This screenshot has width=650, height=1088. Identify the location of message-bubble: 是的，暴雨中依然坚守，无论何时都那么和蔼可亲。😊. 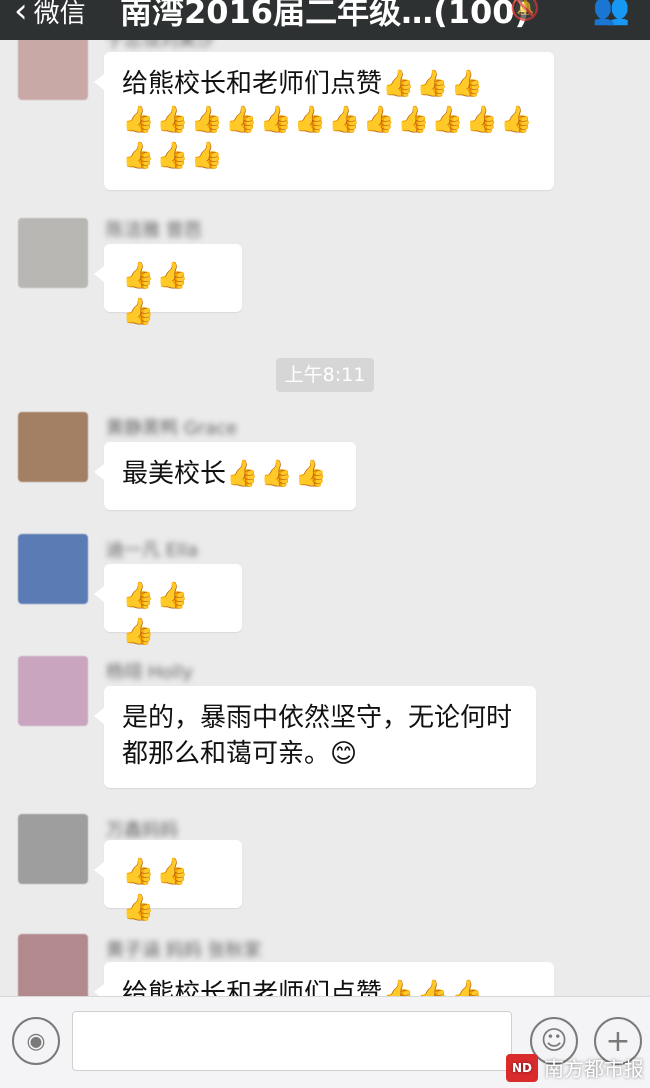
(315, 737).